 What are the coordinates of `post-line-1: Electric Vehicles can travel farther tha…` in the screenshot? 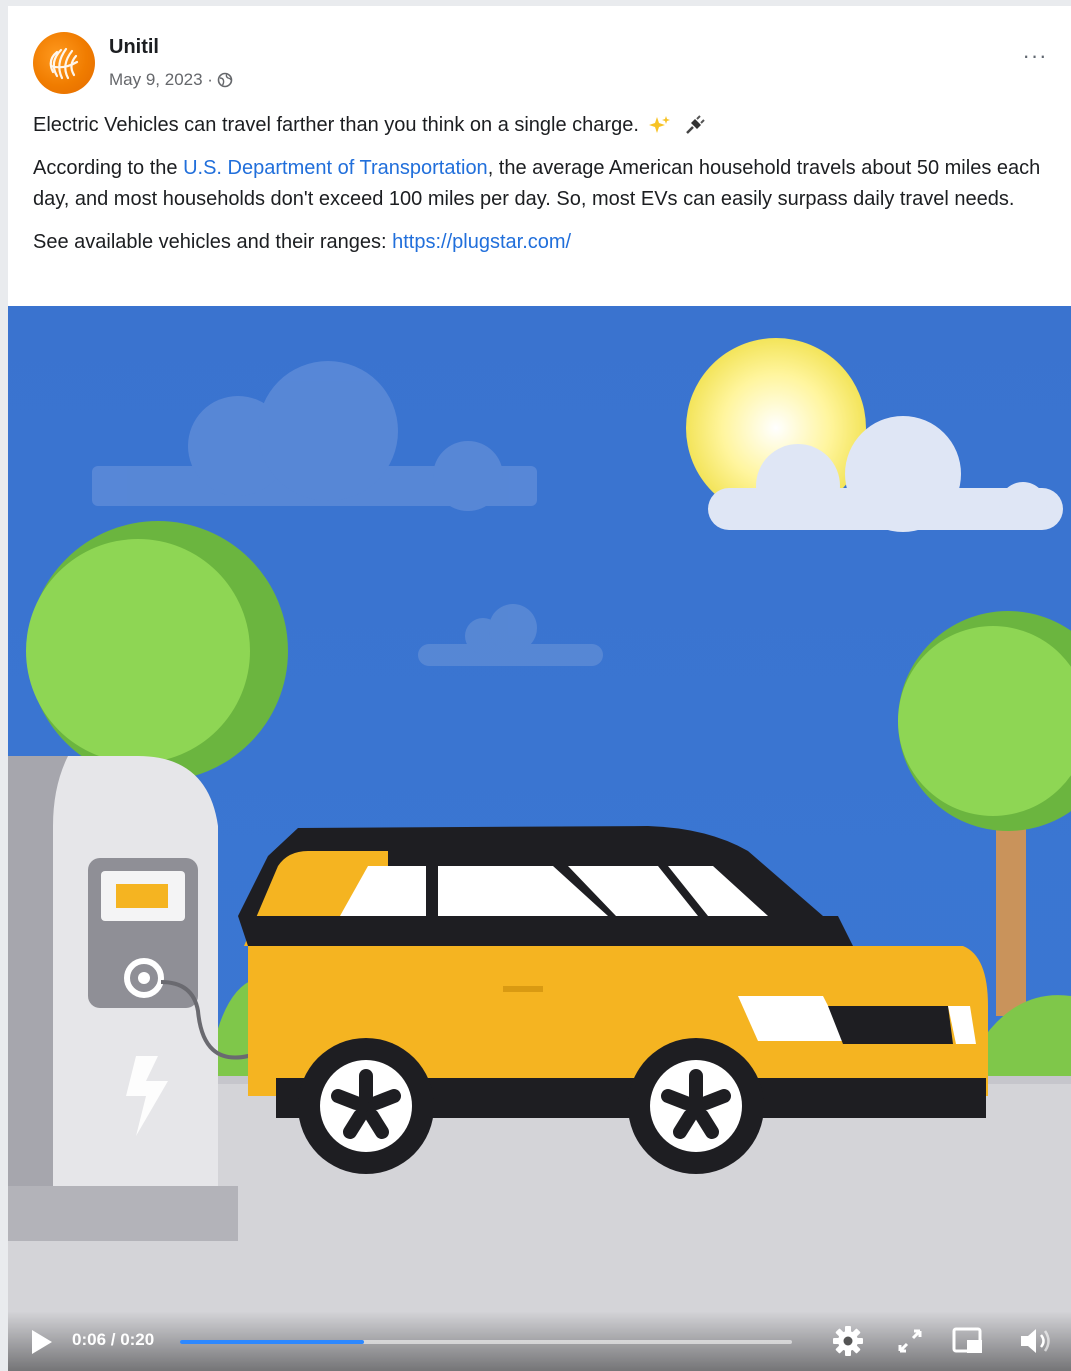 It's located at (543, 125).